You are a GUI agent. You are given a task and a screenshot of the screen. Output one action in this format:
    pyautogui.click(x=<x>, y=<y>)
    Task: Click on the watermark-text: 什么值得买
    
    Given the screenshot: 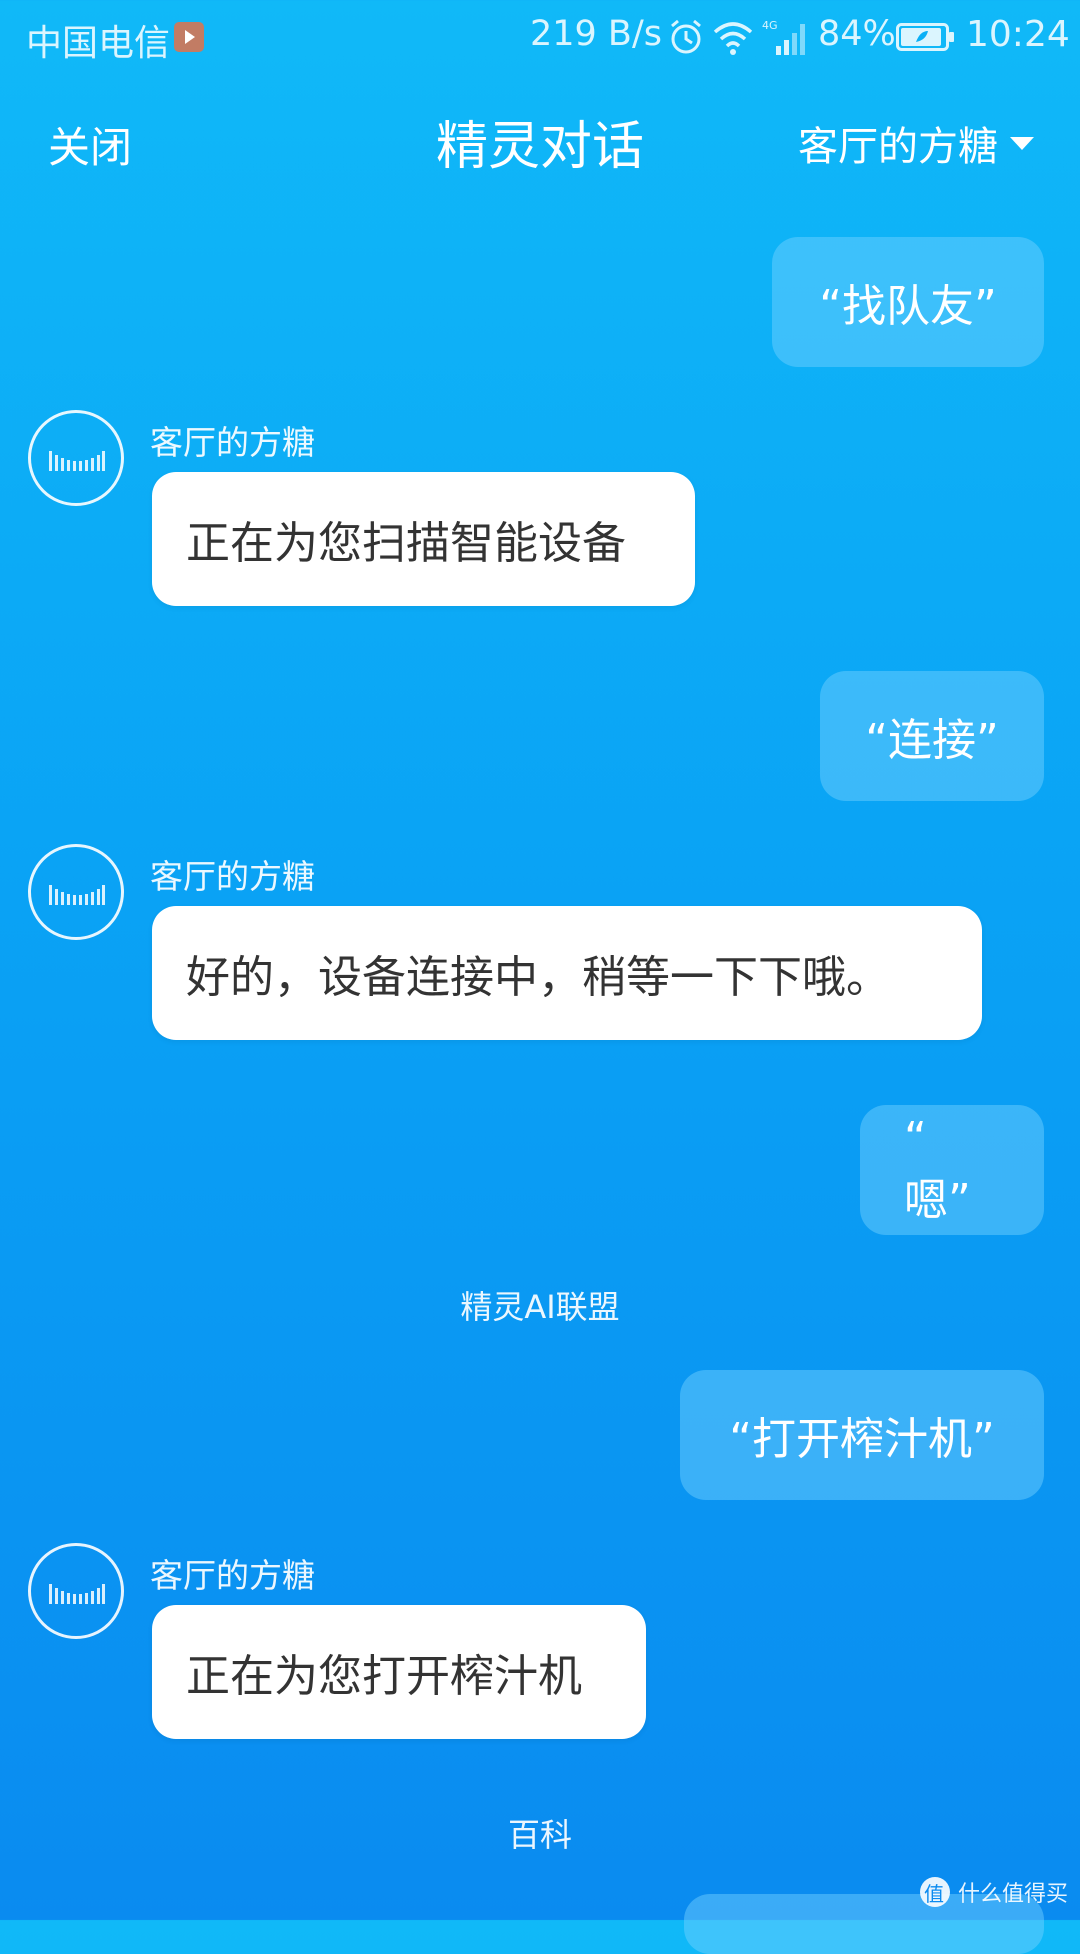 What is the action you would take?
    pyautogui.click(x=1012, y=1894)
    